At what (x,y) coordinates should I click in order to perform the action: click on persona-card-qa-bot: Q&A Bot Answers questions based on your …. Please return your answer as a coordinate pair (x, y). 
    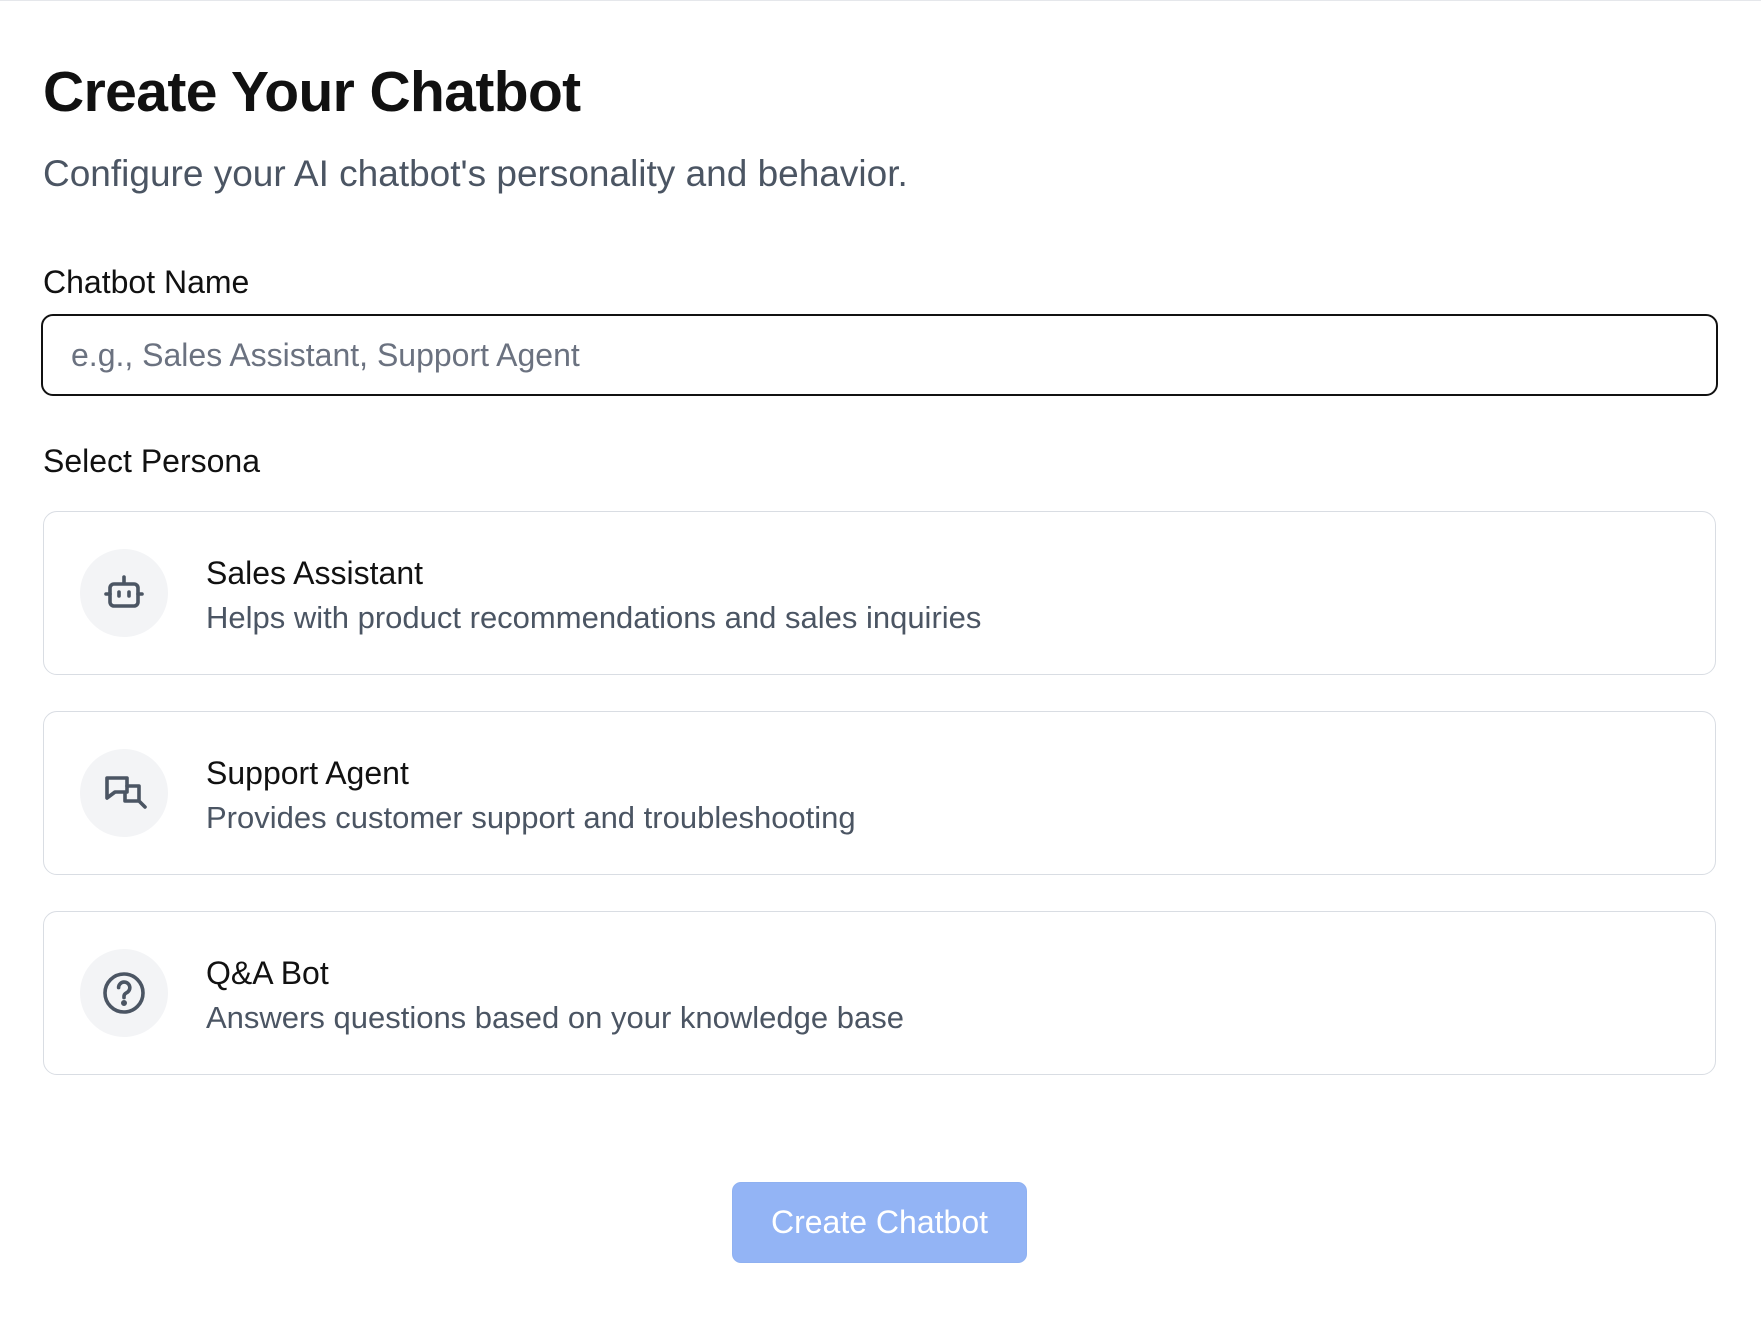
    Looking at the image, I should click on (879, 993).